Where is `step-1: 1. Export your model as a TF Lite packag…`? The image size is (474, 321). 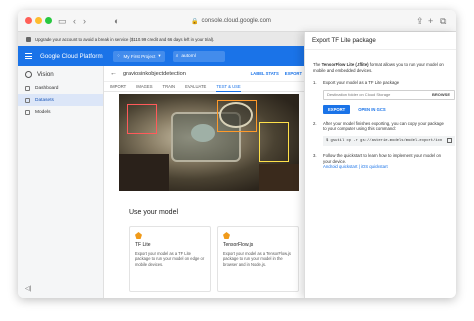 step-1: 1. Export your model as a TF Lite packag… is located at coordinates (356, 83).